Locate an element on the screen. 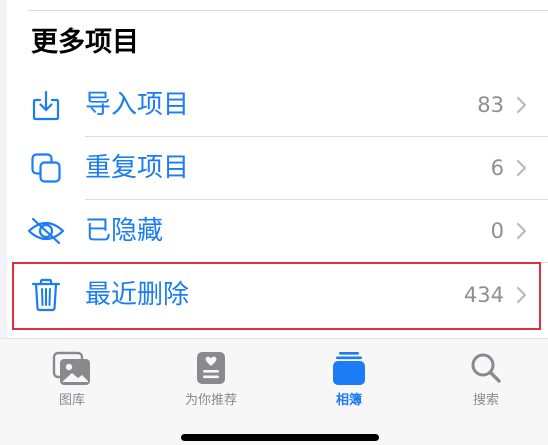 The width and height of the screenshot is (548, 445). row-duplicates: 重复项目 6 is located at coordinates (277, 168).